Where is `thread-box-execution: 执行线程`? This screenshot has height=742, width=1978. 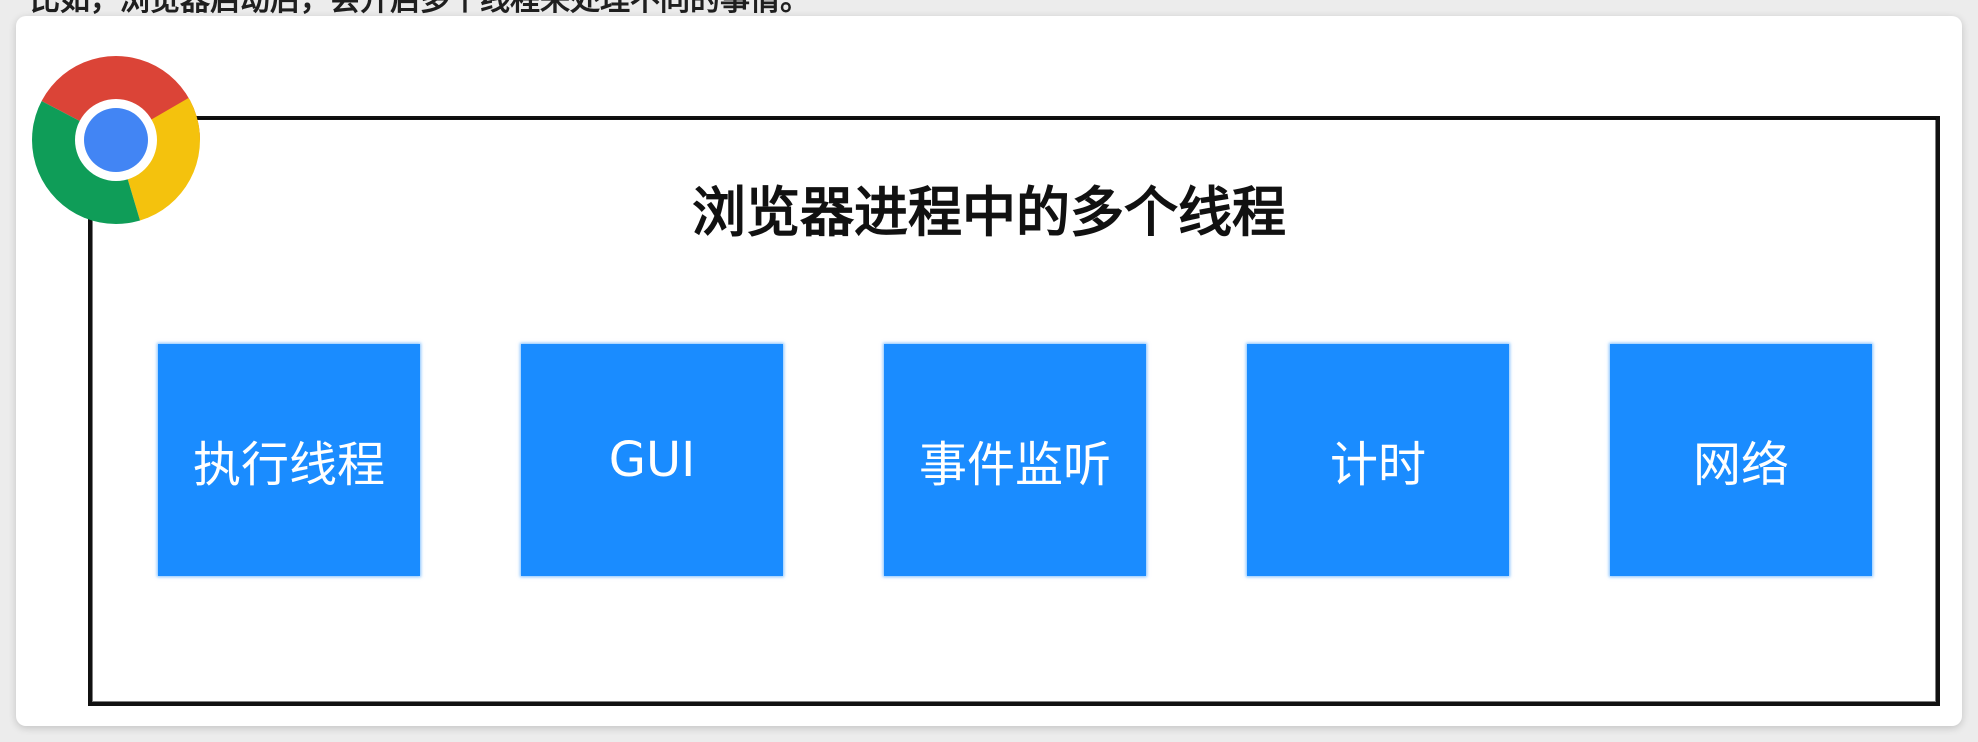
thread-box-execution: 执行线程 is located at coordinates (289, 460).